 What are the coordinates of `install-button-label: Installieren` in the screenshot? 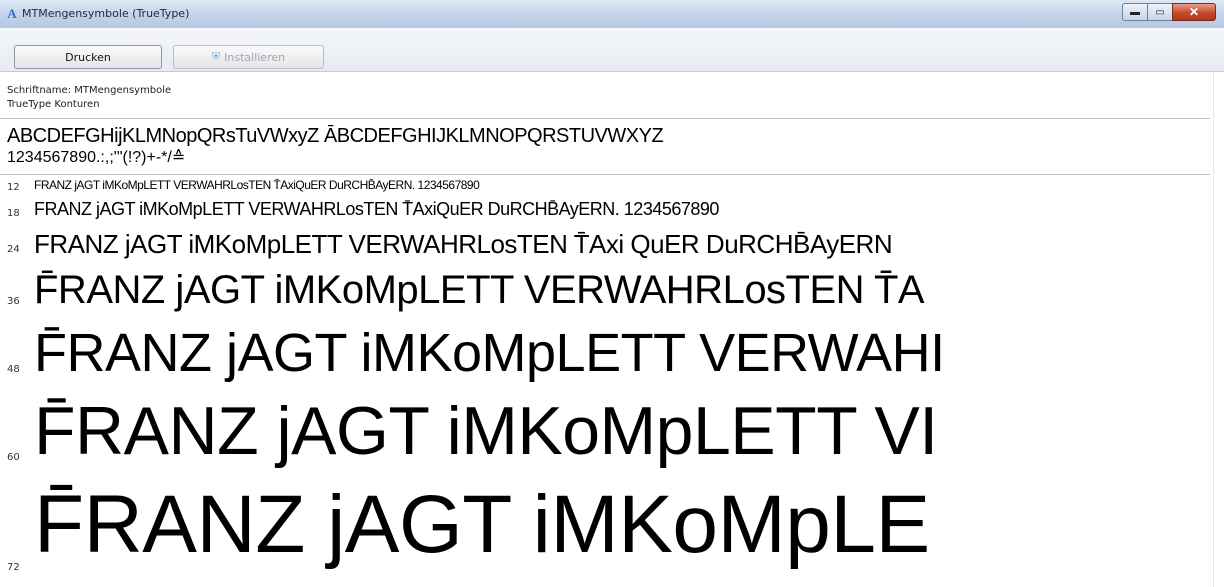 It's located at (255, 57).